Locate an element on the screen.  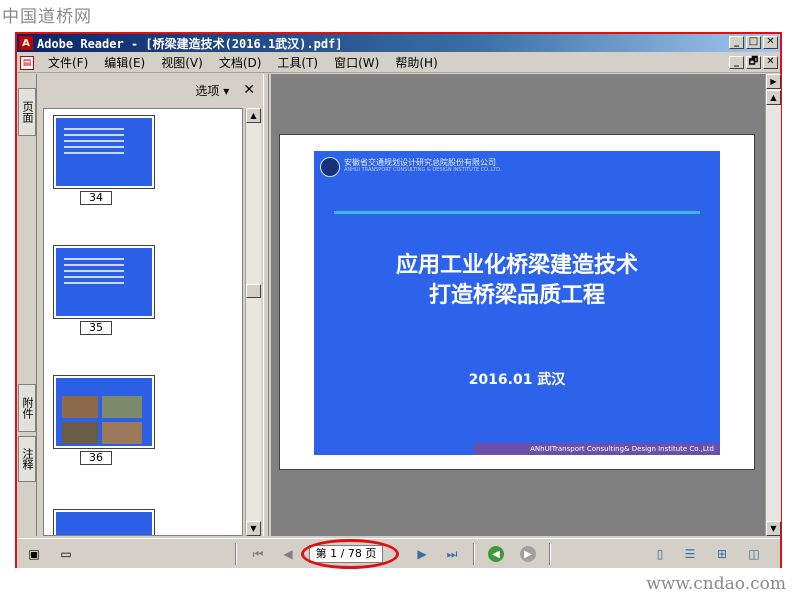
scrollbar-thumb is located at coordinates (253, 291).